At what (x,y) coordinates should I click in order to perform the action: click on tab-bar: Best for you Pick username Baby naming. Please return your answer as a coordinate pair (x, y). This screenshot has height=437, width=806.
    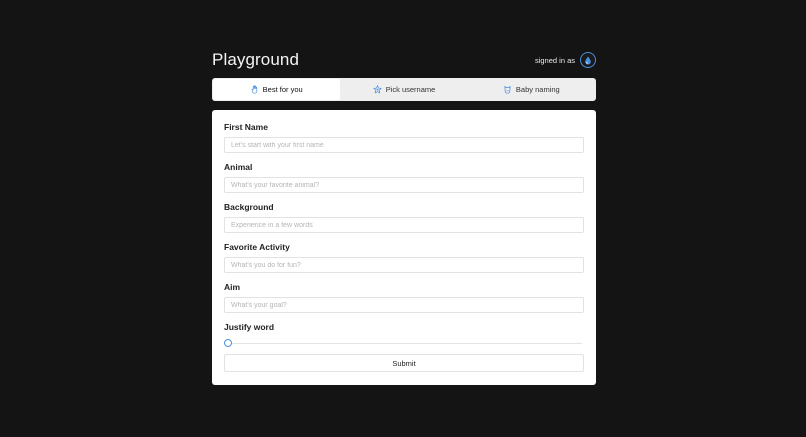
    Looking at the image, I should click on (404, 89).